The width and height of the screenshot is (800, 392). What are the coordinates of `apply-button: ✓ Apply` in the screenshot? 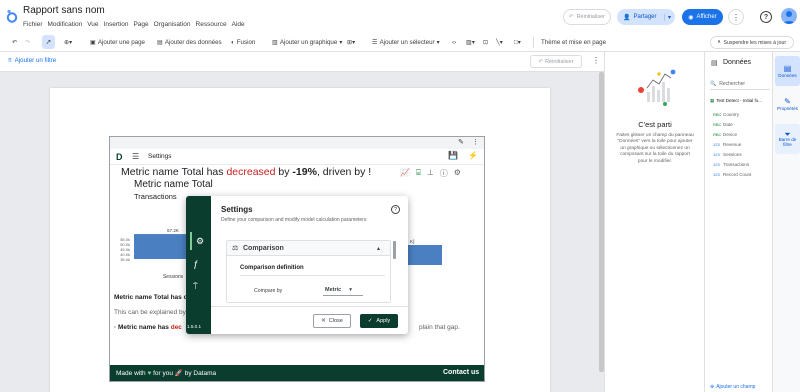 It's located at (379, 321).